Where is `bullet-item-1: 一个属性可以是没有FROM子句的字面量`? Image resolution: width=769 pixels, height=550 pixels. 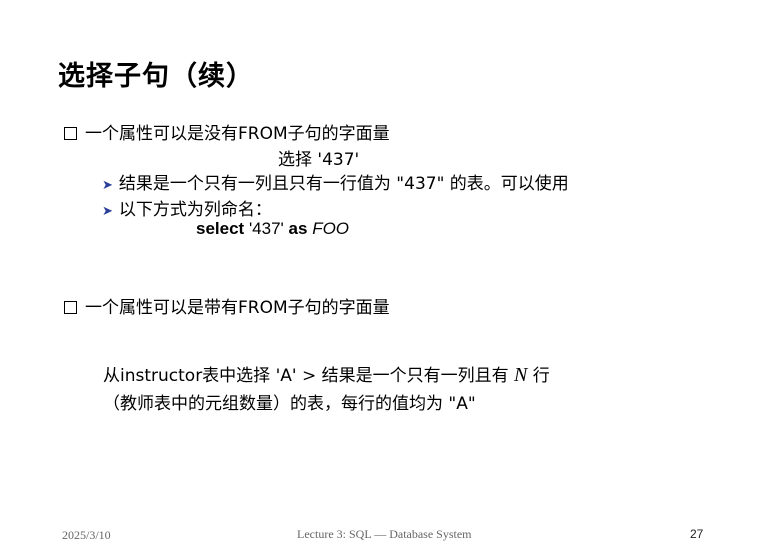 bullet-item-1: 一个属性可以是没有FROM子句的字面量 is located at coordinates (227, 131).